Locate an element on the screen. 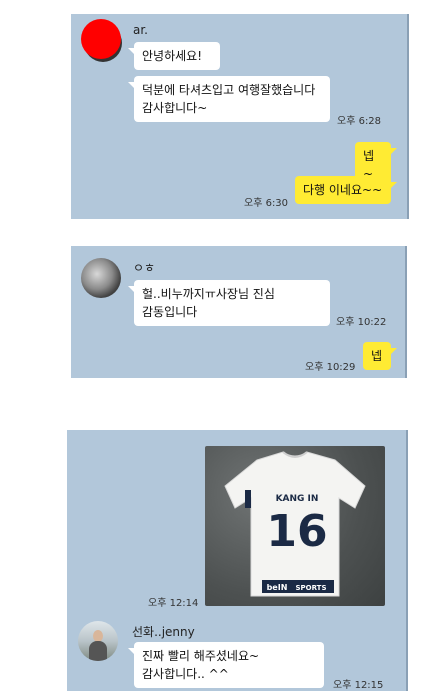 This screenshot has width=439, height=691. photo-message: KANG IN 16 beIN SPORTS is located at coordinates (295, 526).